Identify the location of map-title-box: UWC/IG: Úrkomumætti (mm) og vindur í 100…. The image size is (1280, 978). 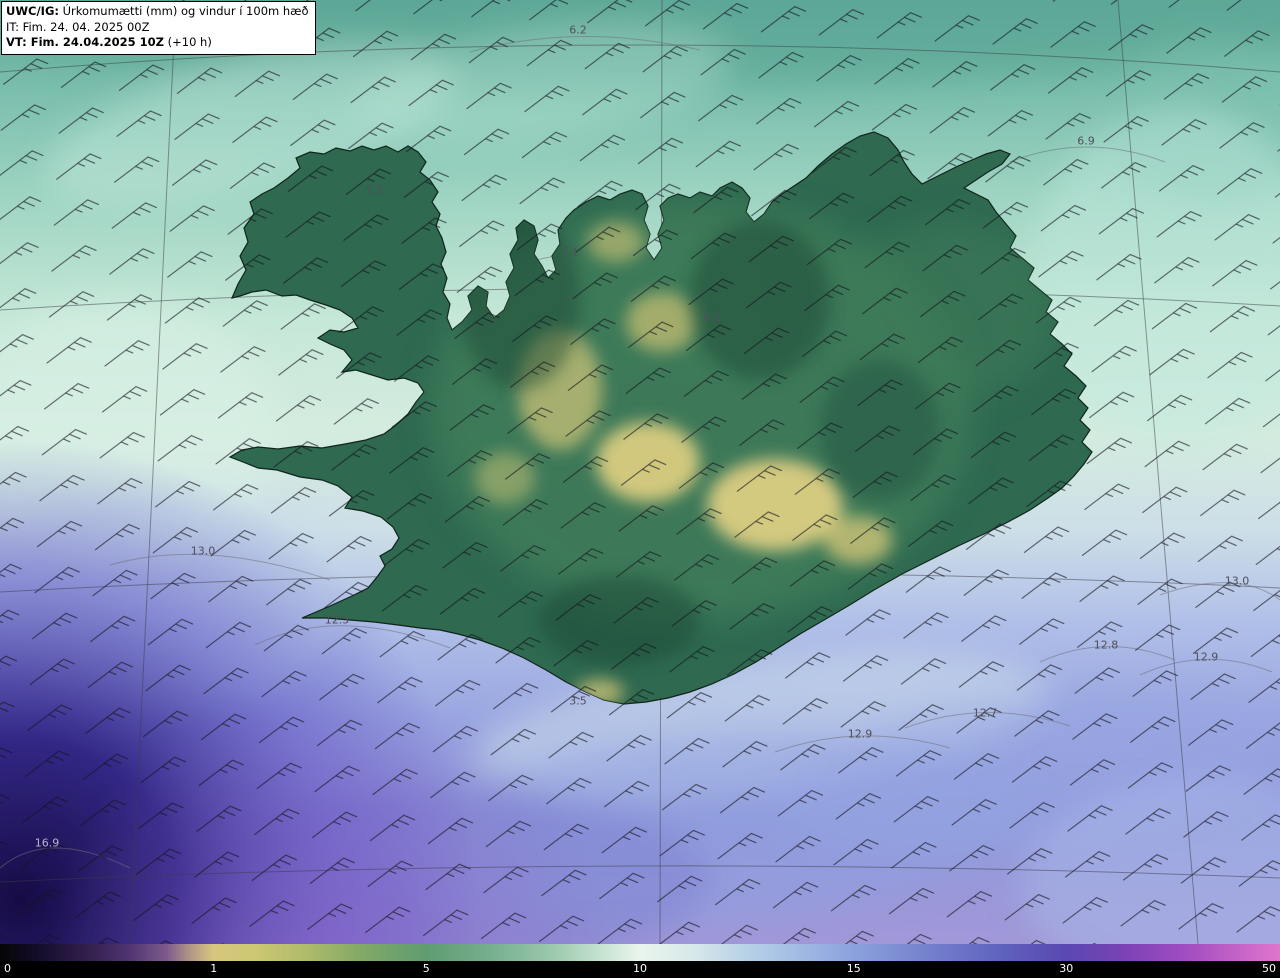
(158, 28).